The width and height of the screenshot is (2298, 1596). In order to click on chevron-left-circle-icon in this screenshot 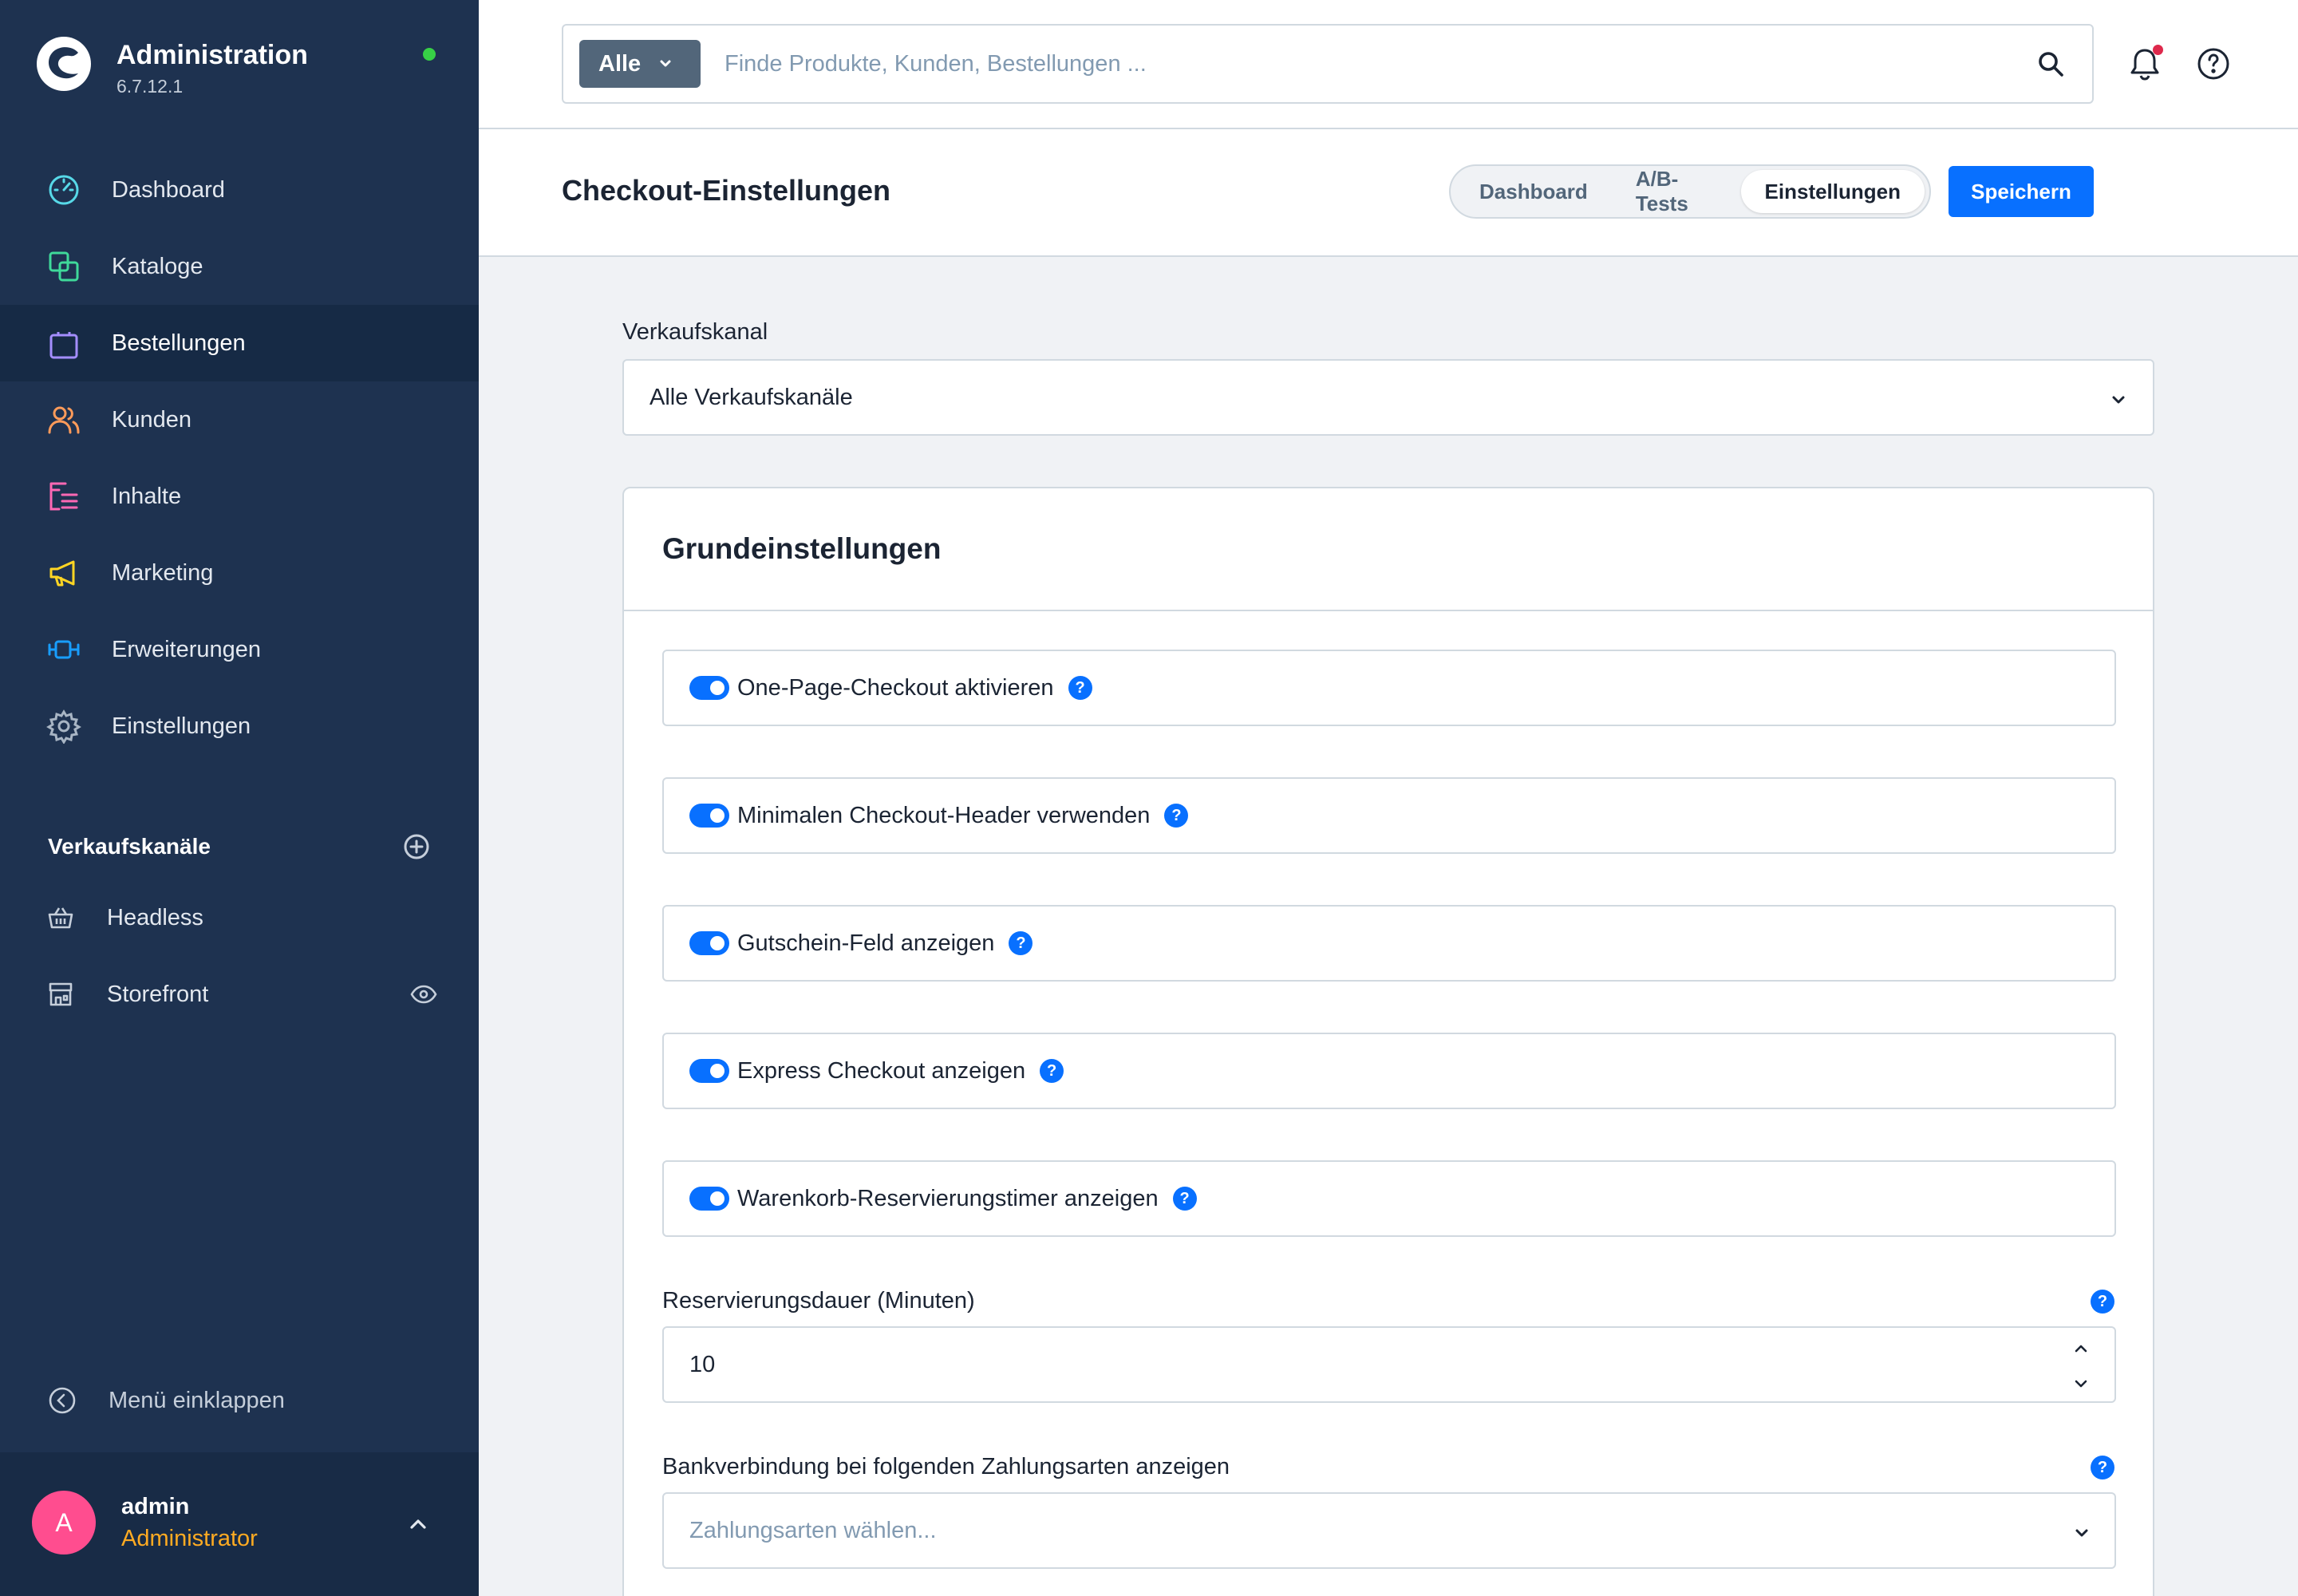, I will do `click(63, 1400)`.